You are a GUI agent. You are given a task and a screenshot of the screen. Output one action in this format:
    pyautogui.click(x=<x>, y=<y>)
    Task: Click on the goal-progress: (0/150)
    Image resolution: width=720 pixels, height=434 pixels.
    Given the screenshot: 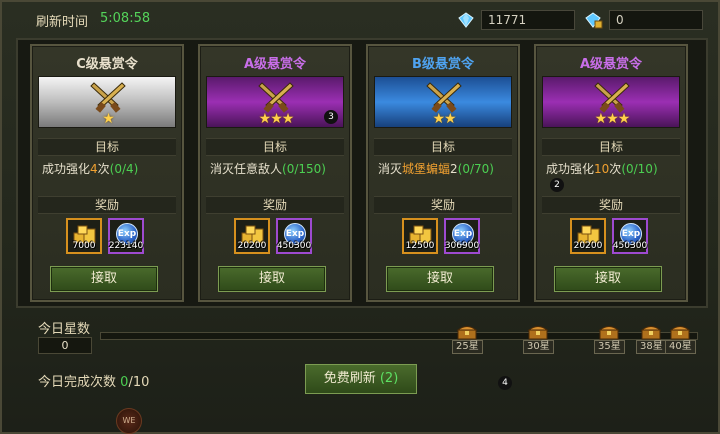 What is the action you would take?
    pyautogui.click(x=304, y=169)
    